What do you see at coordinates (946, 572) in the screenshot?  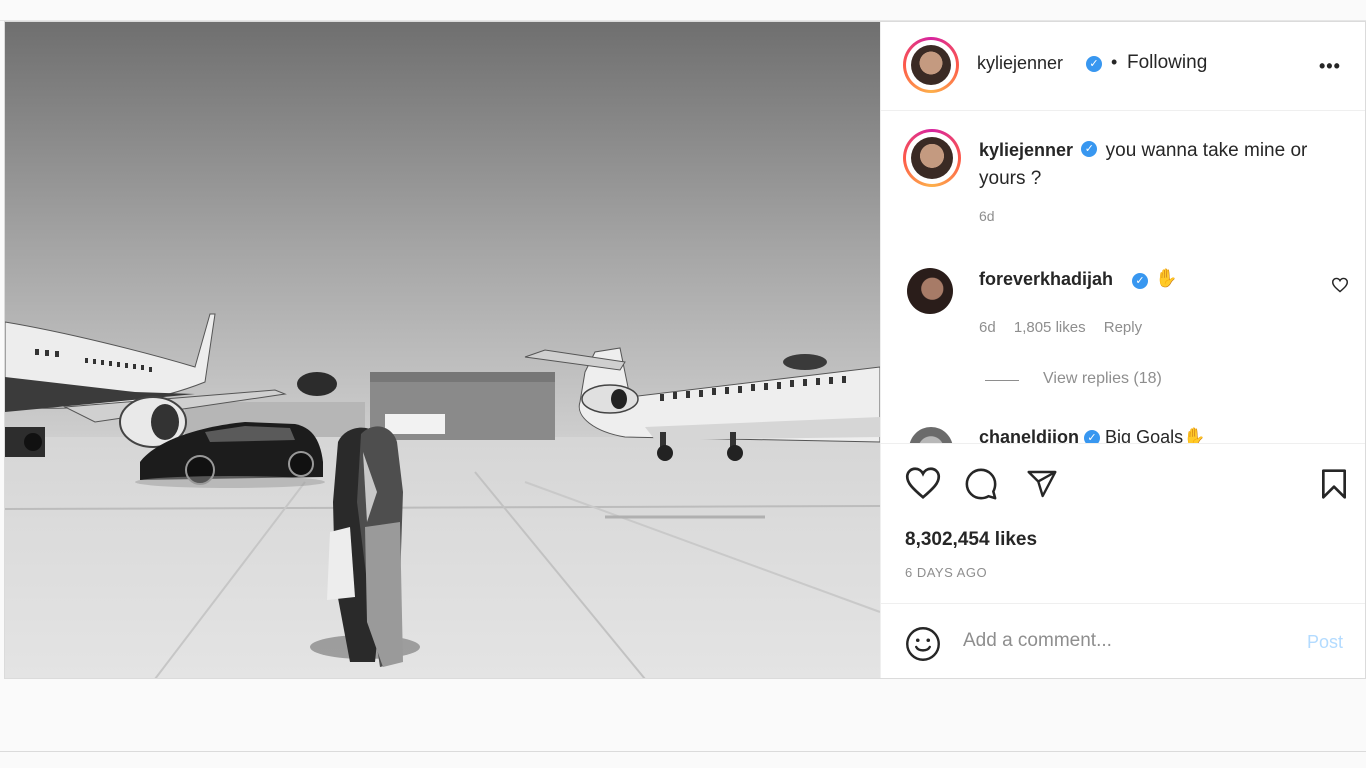 I see `post-date: 6 DAYS AGO` at bounding box center [946, 572].